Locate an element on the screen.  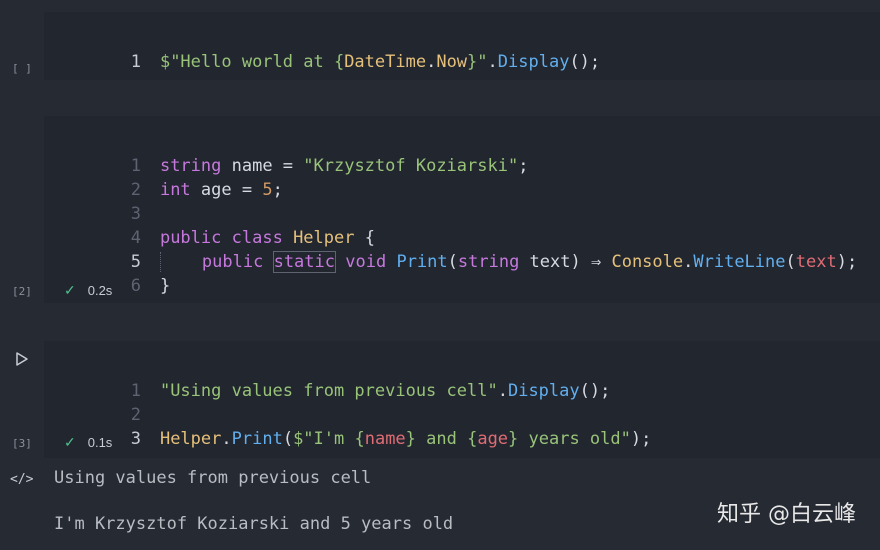
code-token: age = is located at coordinates (226, 190).